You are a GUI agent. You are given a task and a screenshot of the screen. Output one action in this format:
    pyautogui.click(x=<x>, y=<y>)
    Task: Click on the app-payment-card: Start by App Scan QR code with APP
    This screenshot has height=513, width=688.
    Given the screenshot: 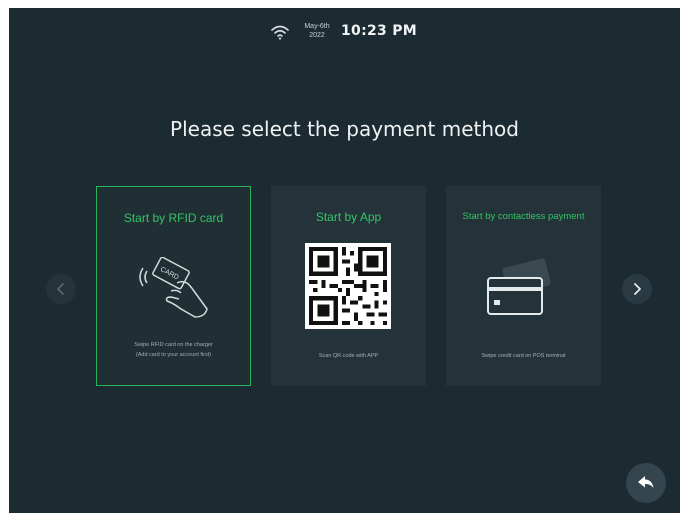 What is the action you would take?
    pyautogui.click(x=348, y=286)
    